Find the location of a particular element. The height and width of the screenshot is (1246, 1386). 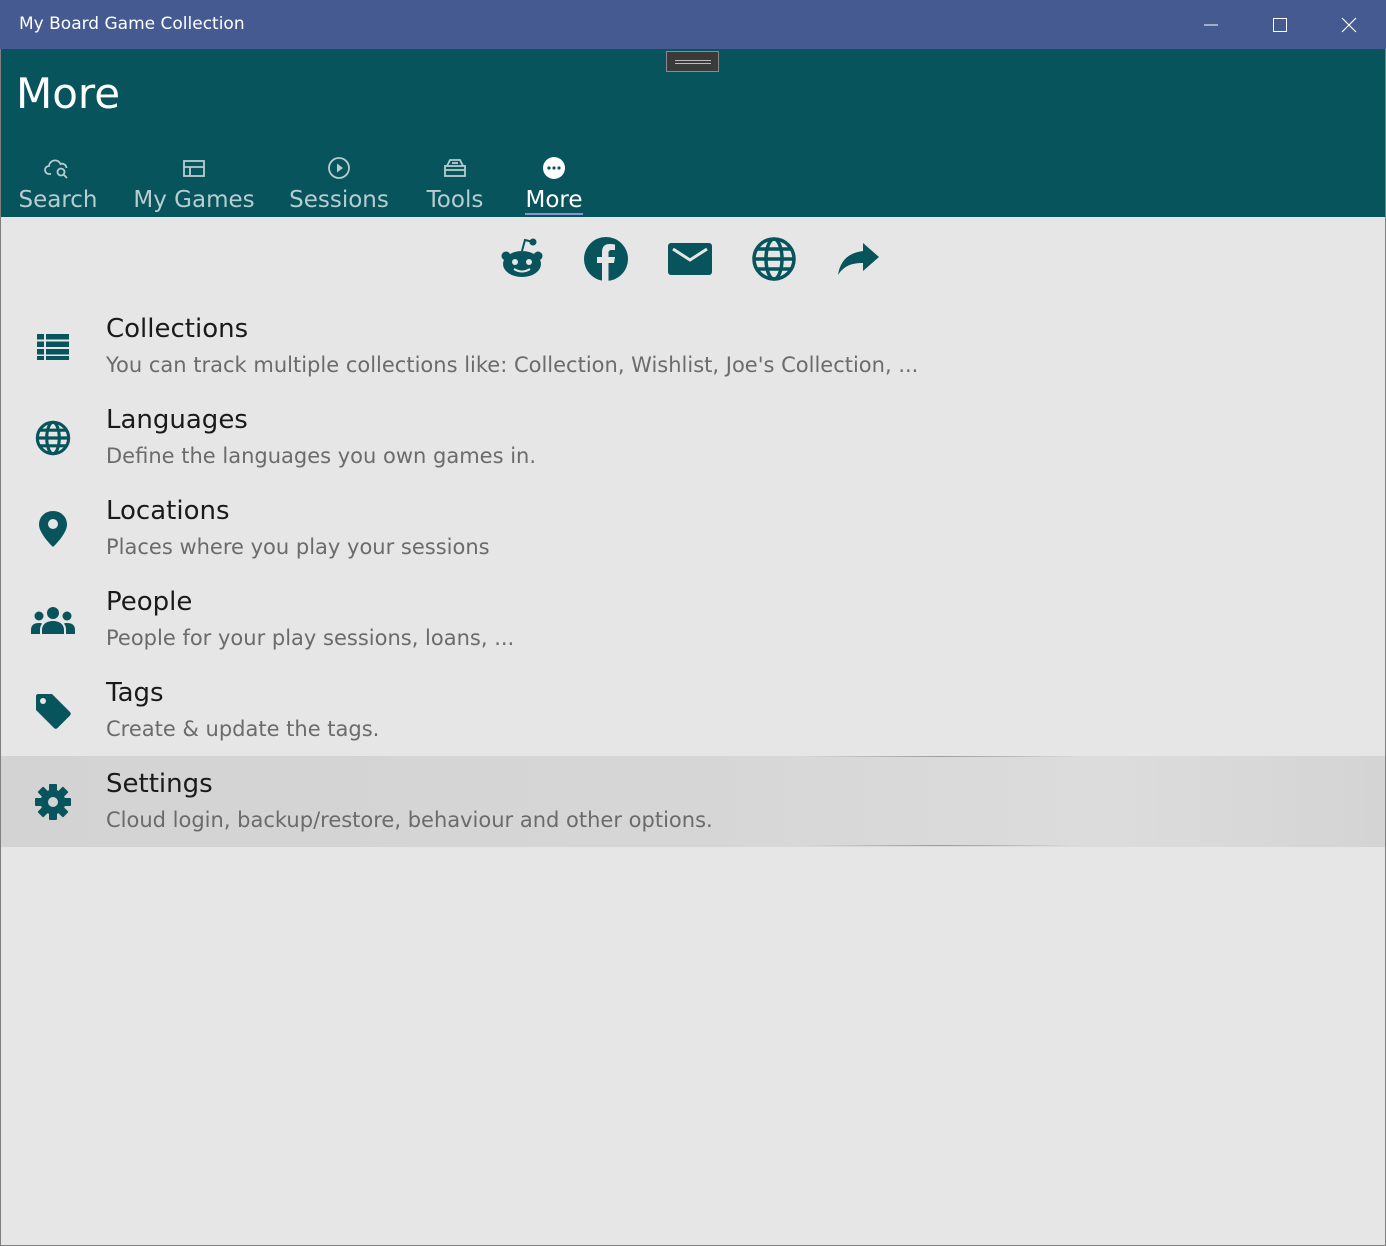

selection-highlight-top is located at coordinates (941, 756).